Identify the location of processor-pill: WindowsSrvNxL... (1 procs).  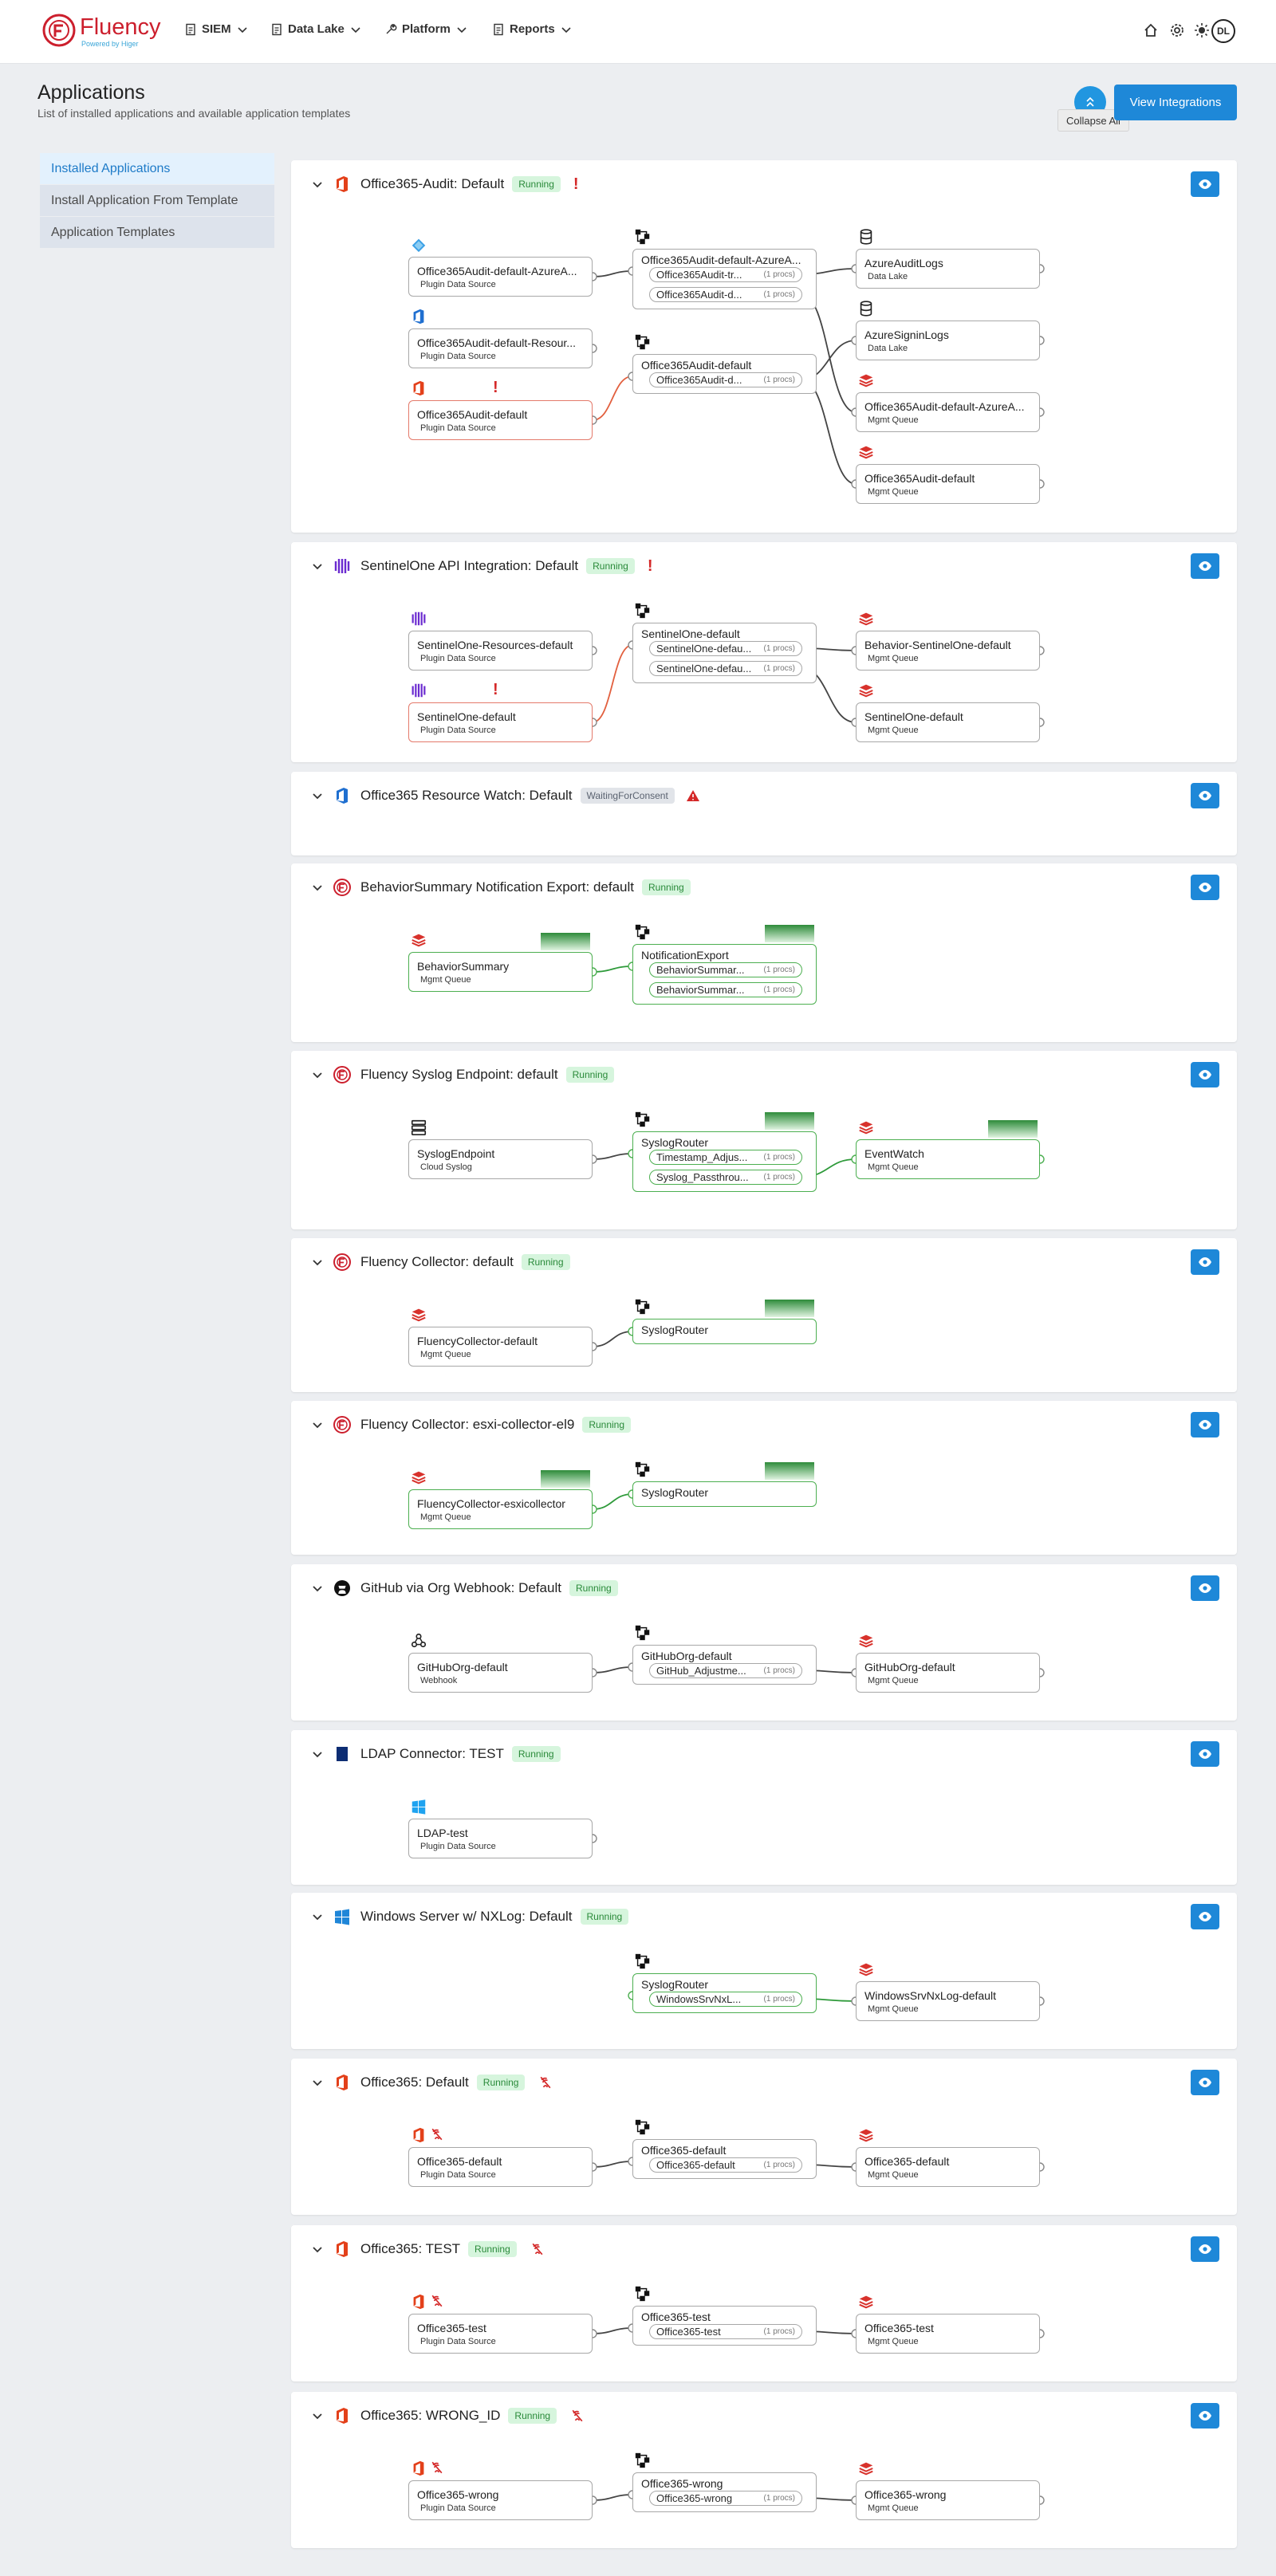
(726, 2000).